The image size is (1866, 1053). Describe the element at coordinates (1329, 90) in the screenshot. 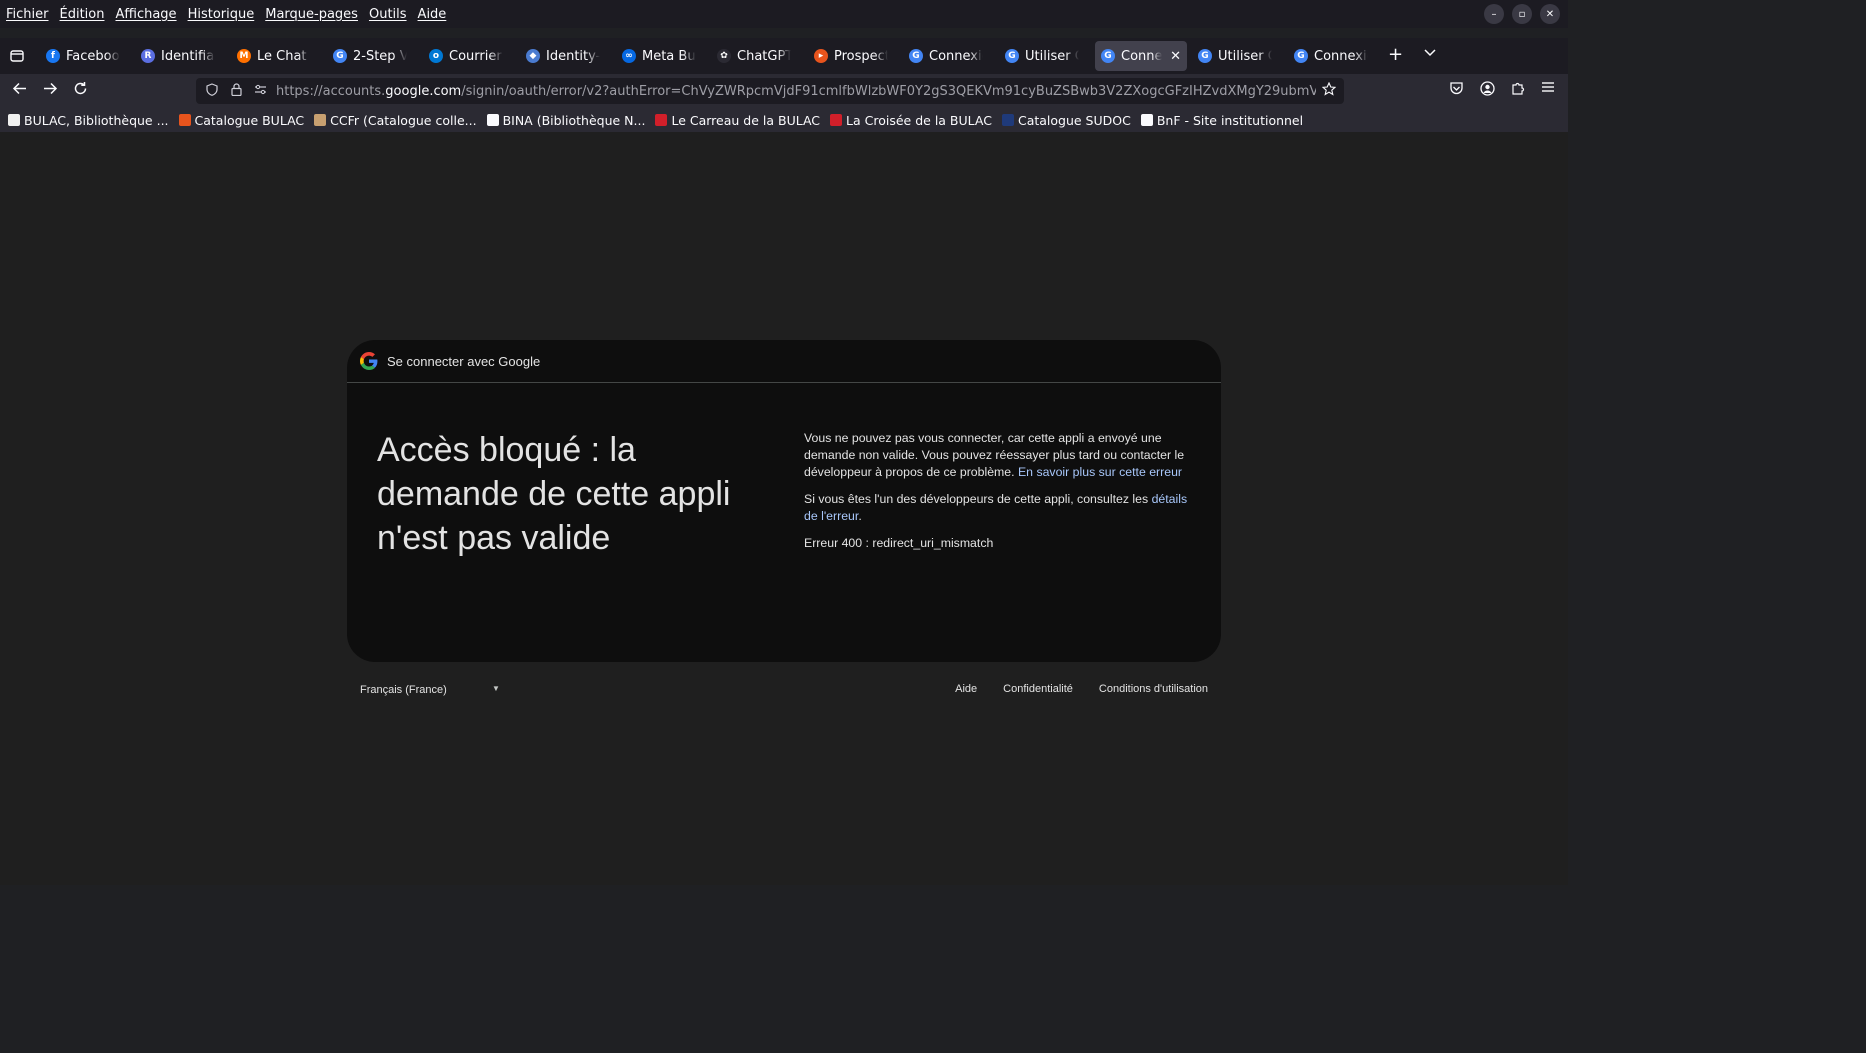

I see `bookmark-star-icon` at that location.